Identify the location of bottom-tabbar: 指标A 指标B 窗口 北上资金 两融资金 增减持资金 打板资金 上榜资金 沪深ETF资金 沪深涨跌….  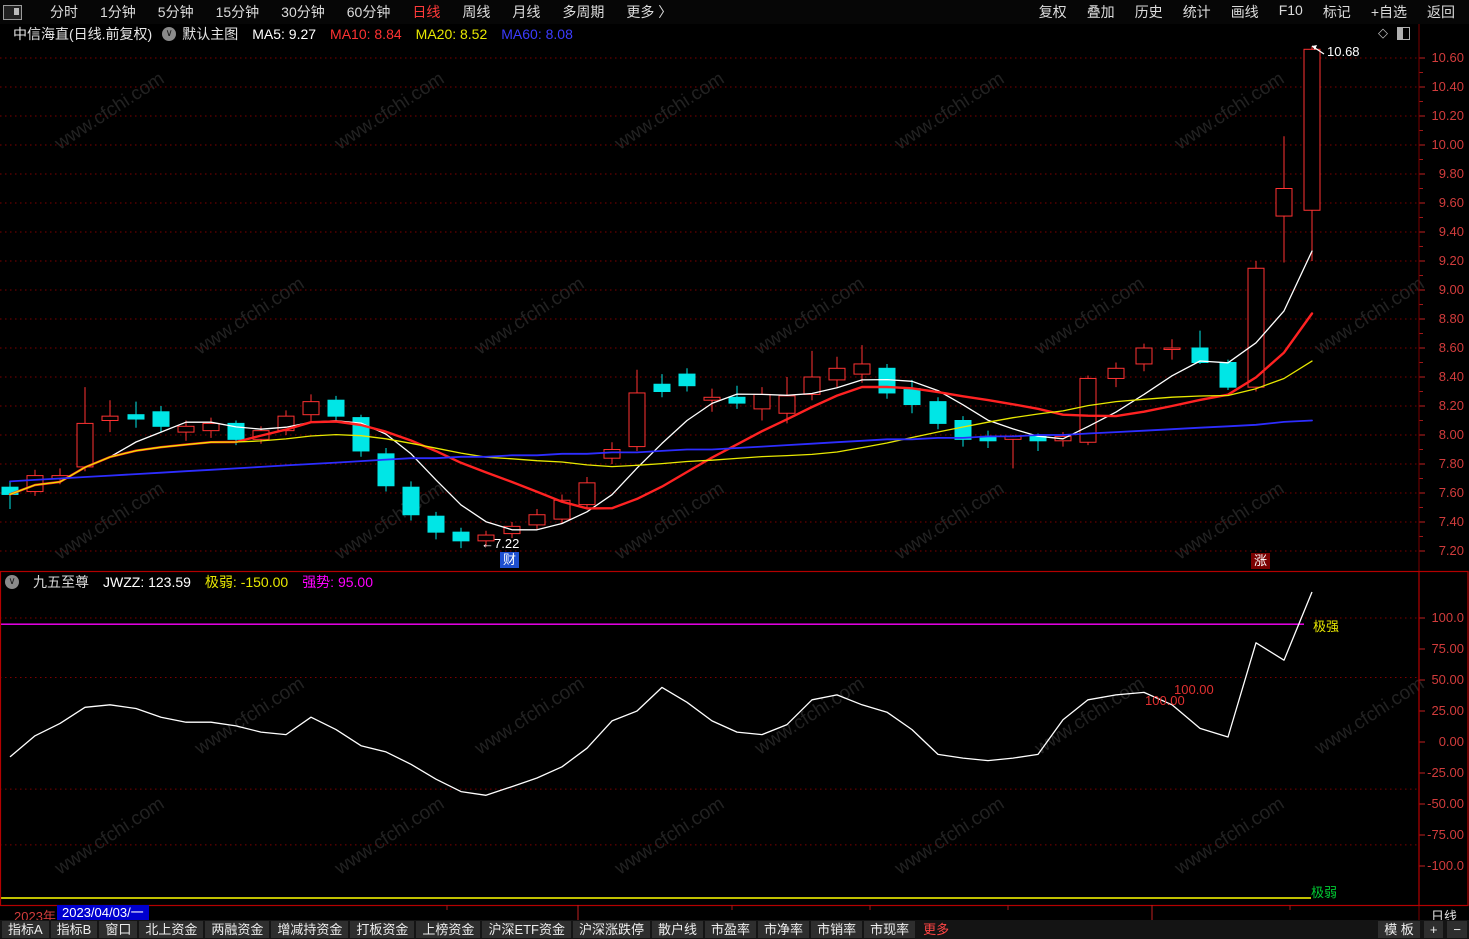
(734, 929).